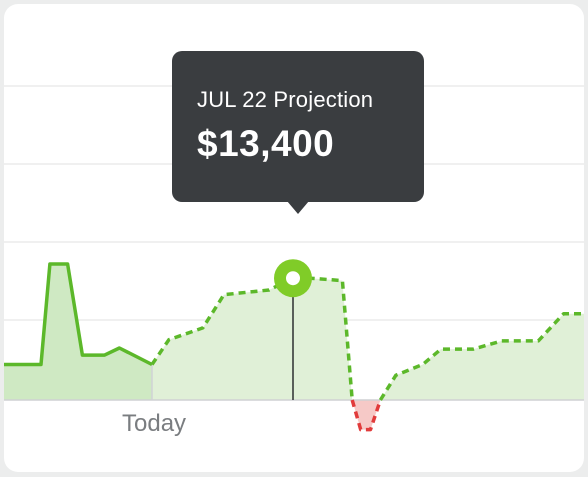  What do you see at coordinates (293, 278) in the screenshot?
I see `highlight-point-inner` at bounding box center [293, 278].